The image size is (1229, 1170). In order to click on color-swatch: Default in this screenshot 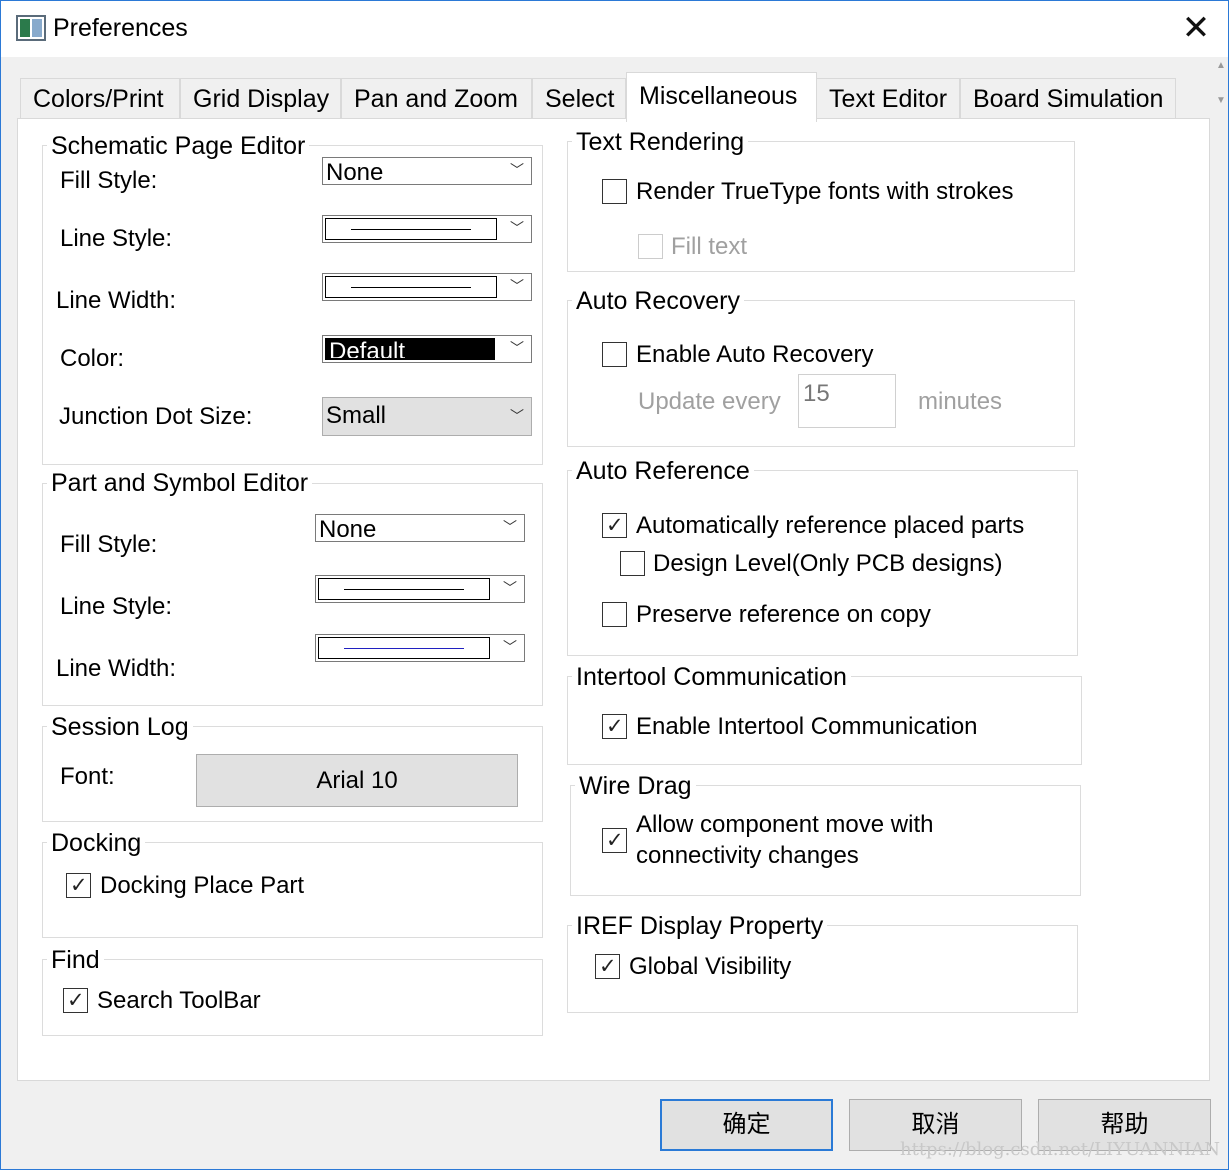, I will do `click(410, 349)`.